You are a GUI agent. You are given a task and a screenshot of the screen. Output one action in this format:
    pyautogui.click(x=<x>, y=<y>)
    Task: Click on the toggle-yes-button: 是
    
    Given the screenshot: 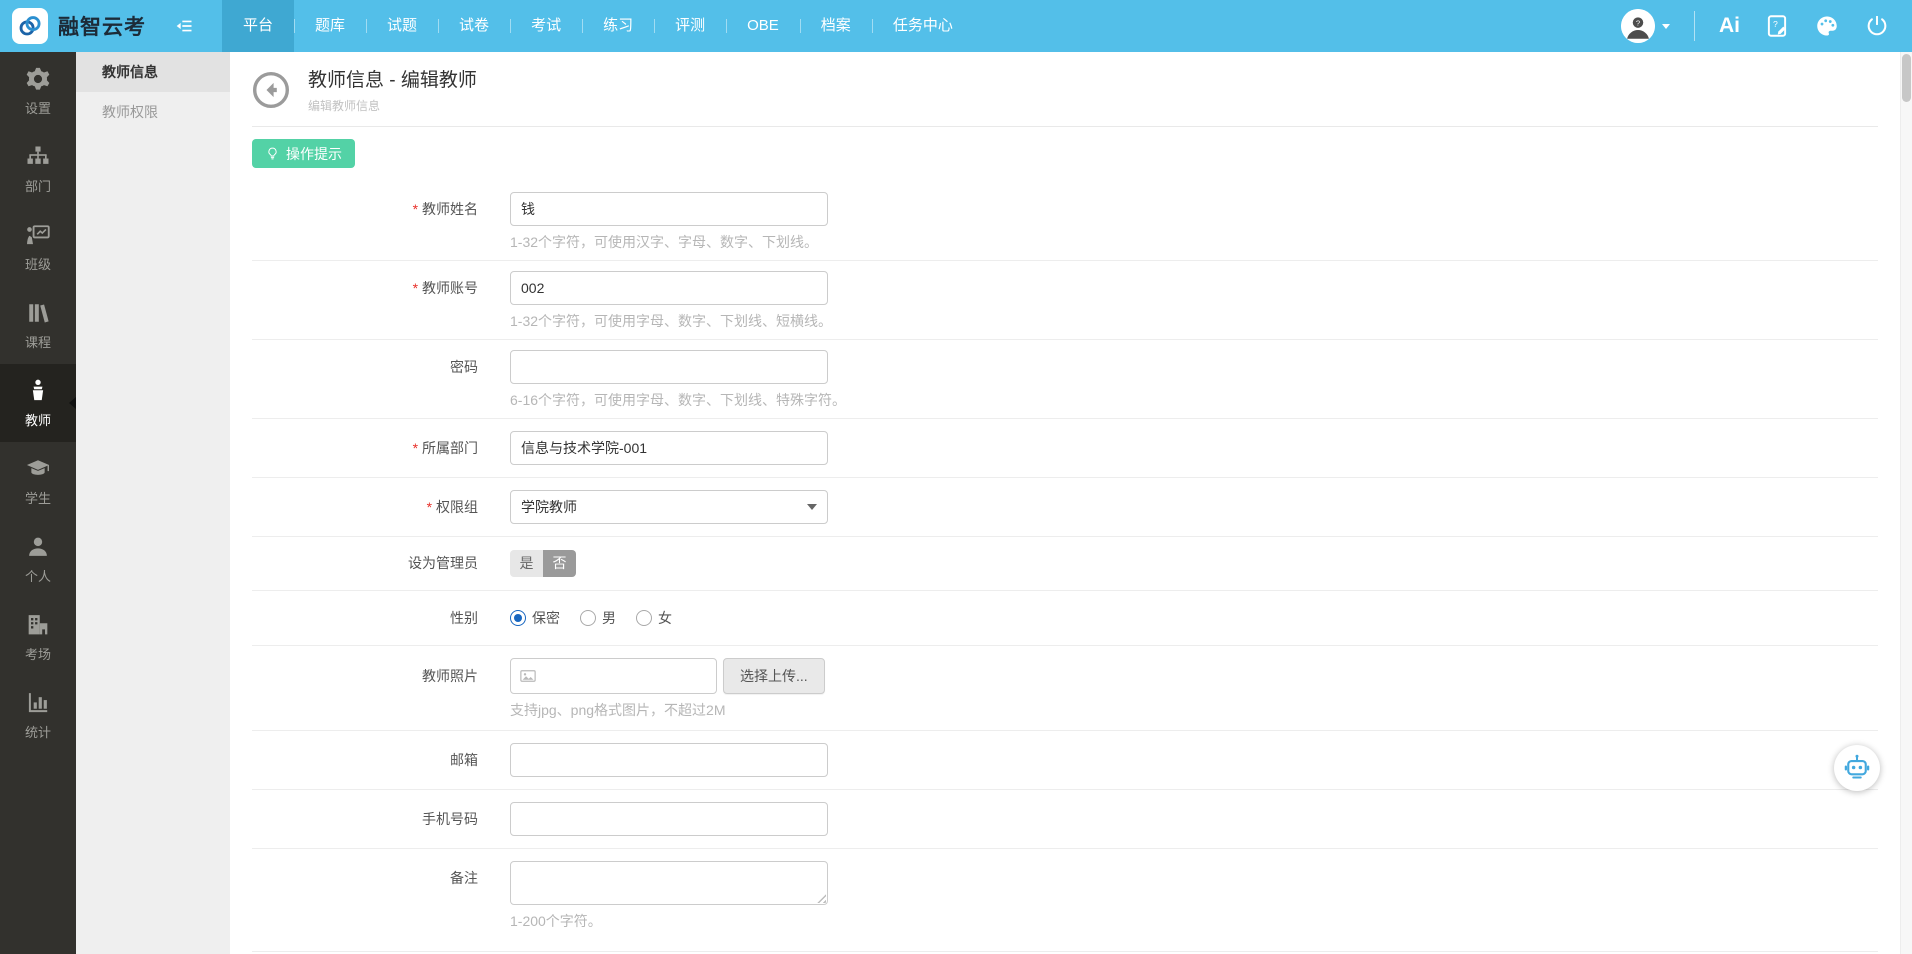 What is the action you would take?
    pyautogui.click(x=526, y=563)
    